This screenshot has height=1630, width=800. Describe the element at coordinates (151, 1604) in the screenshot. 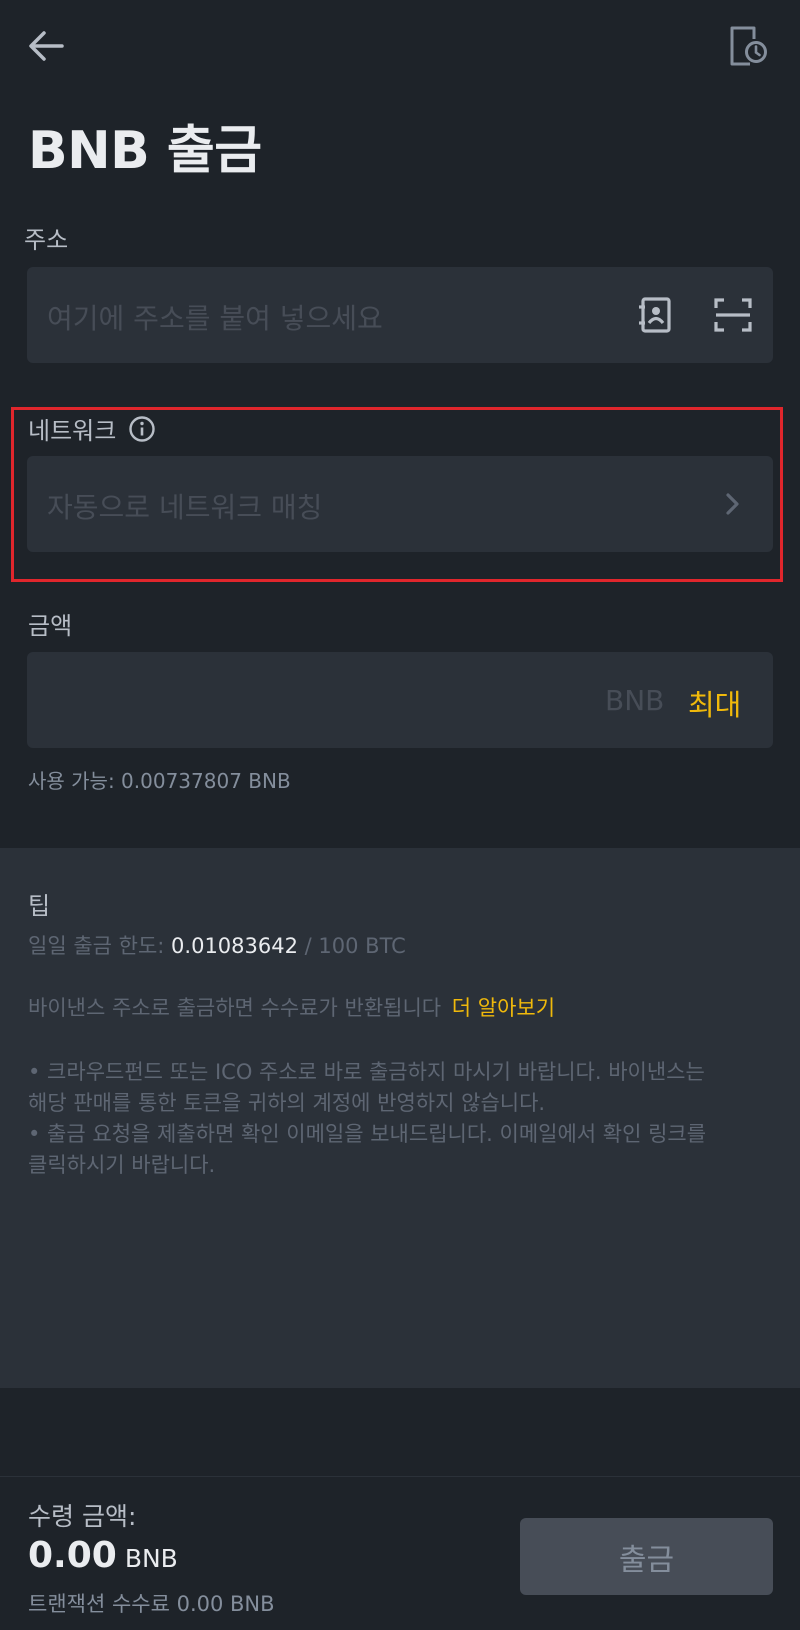

I see `transaction-fee: 트랜잭션 수수료 0.00 BNB` at that location.